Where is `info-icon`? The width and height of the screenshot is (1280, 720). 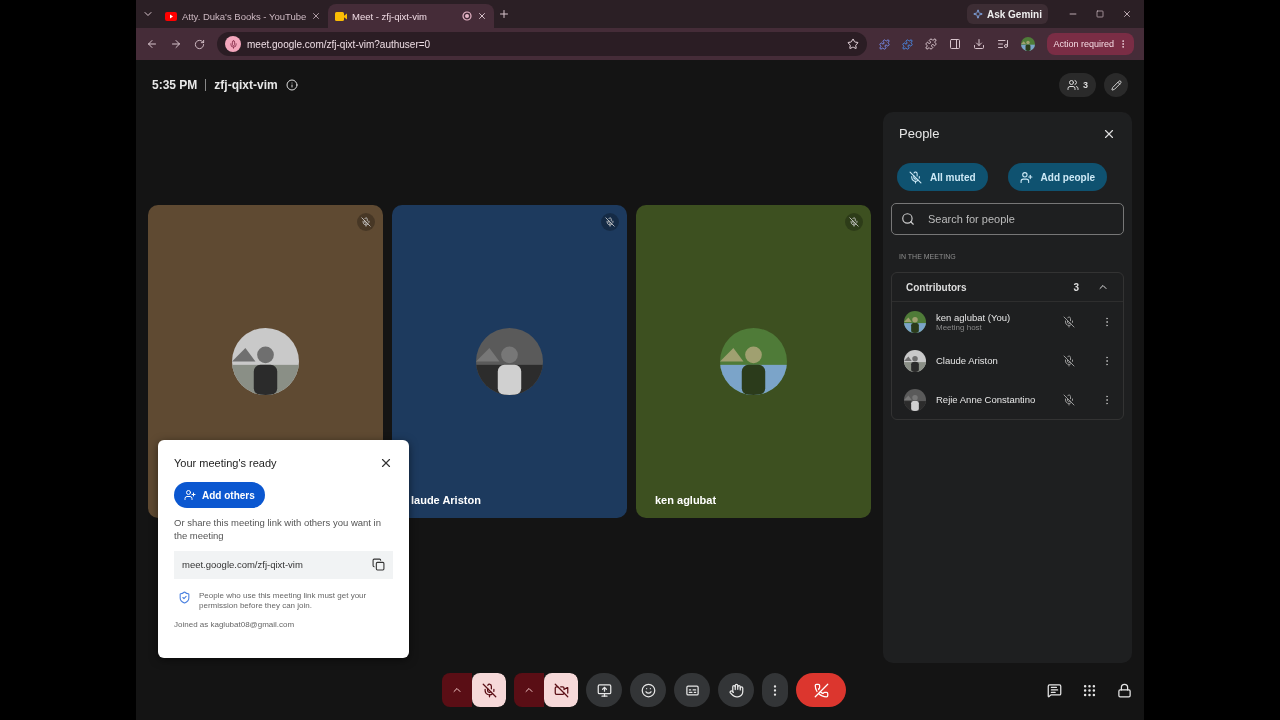
info-icon is located at coordinates (291, 85).